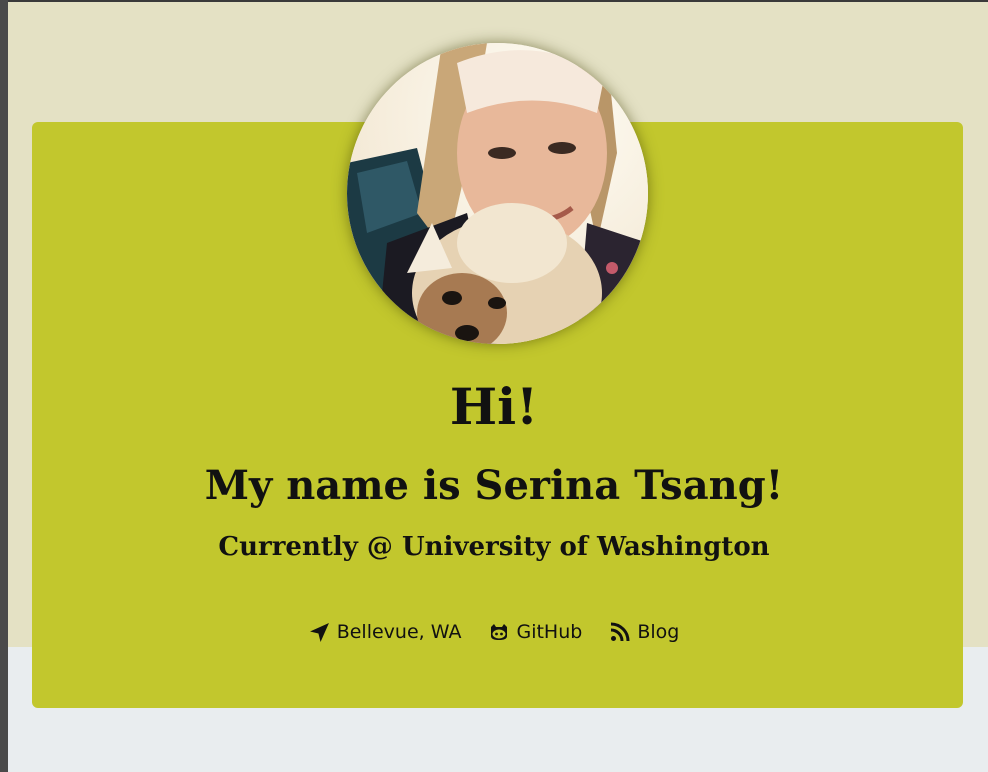 Image resolution: width=988 pixels, height=772 pixels. What do you see at coordinates (319, 632) in the screenshot?
I see `location-arrow-icon` at bounding box center [319, 632].